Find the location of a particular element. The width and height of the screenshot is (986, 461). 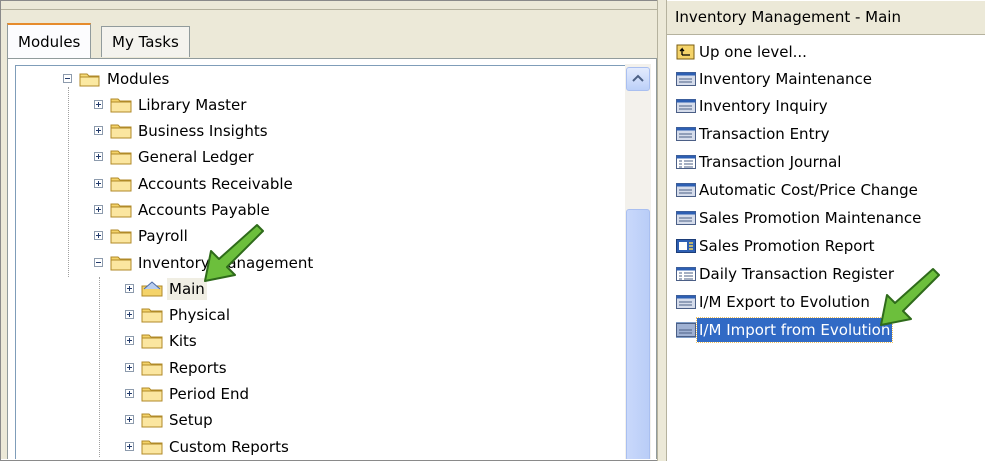

task-item-label: Inventory Inquiry is located at coordinates (763, 106).